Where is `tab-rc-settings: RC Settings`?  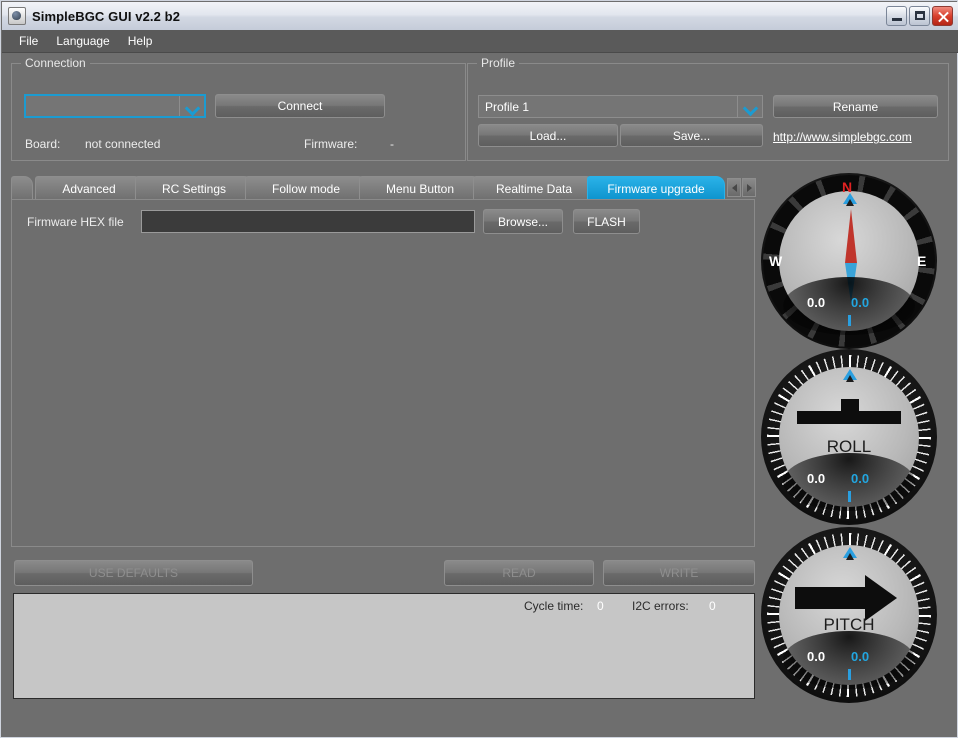
tab-rc-settings: RC Settings is located at coordinates (194, 188).